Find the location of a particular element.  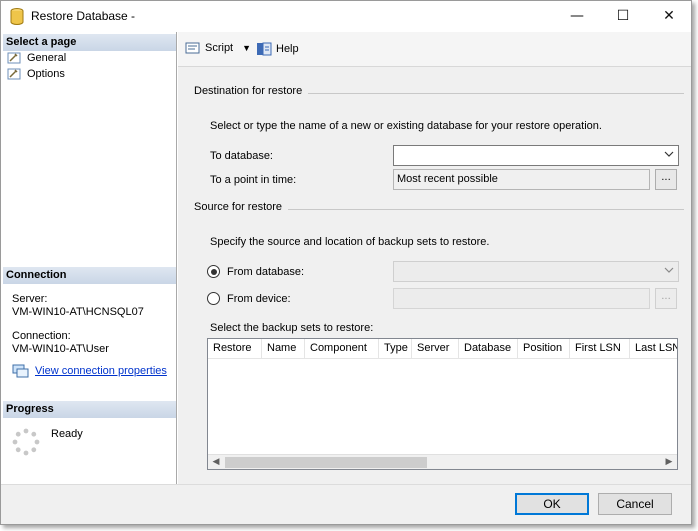

progress-spinner-icon is located at coordinates (26, 442).